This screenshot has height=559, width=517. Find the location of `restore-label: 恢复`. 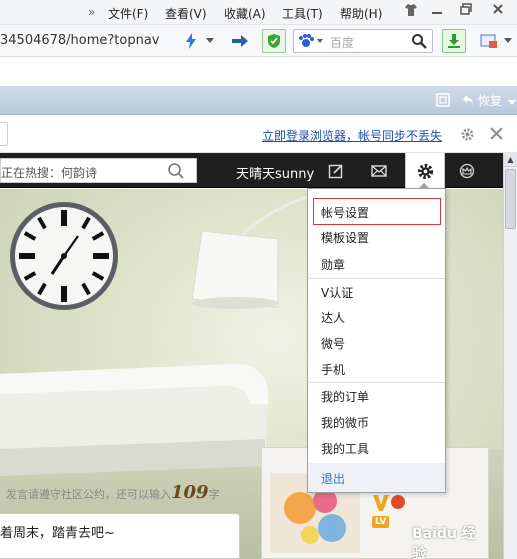

restore-label: 恢复 is located at coordinates (489, 101).